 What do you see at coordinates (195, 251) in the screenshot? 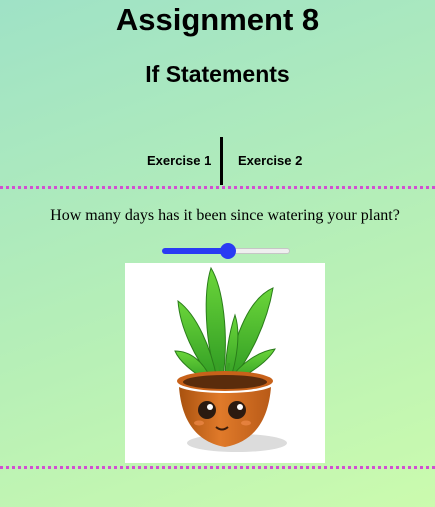
I see `slider-fill` at bounding box center [195, 251].